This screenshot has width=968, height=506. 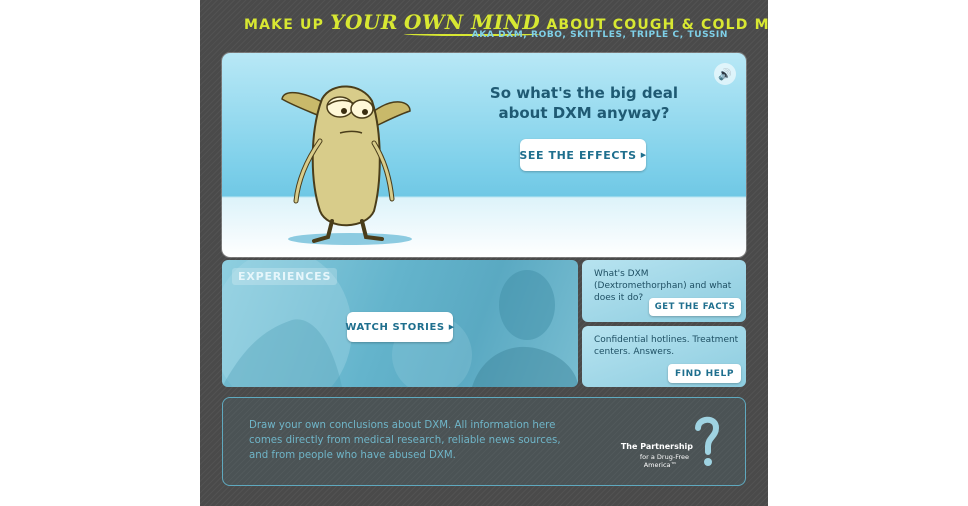 I want to click on experiences-label: EXPERIENCES, so click(x=285, y=276).